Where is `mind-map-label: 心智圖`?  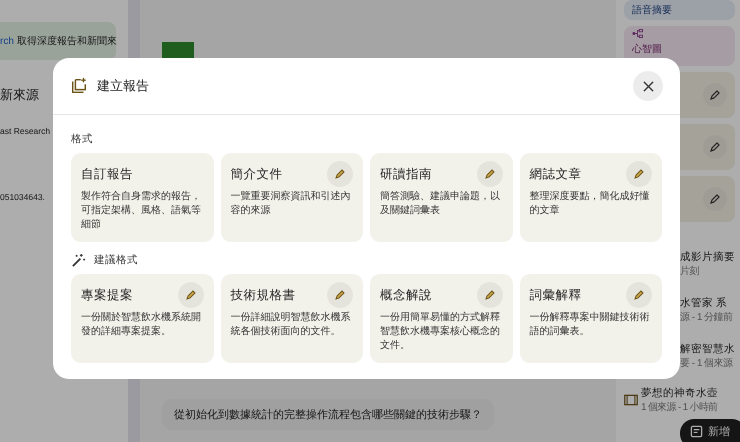 mind-map-label: 心智圖 is located at coordinates (647, 49).